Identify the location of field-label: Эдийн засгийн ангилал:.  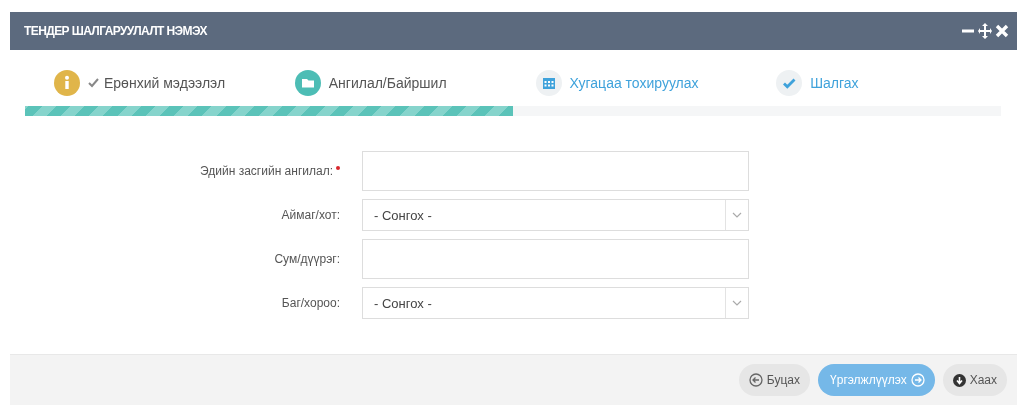
(266, 171).